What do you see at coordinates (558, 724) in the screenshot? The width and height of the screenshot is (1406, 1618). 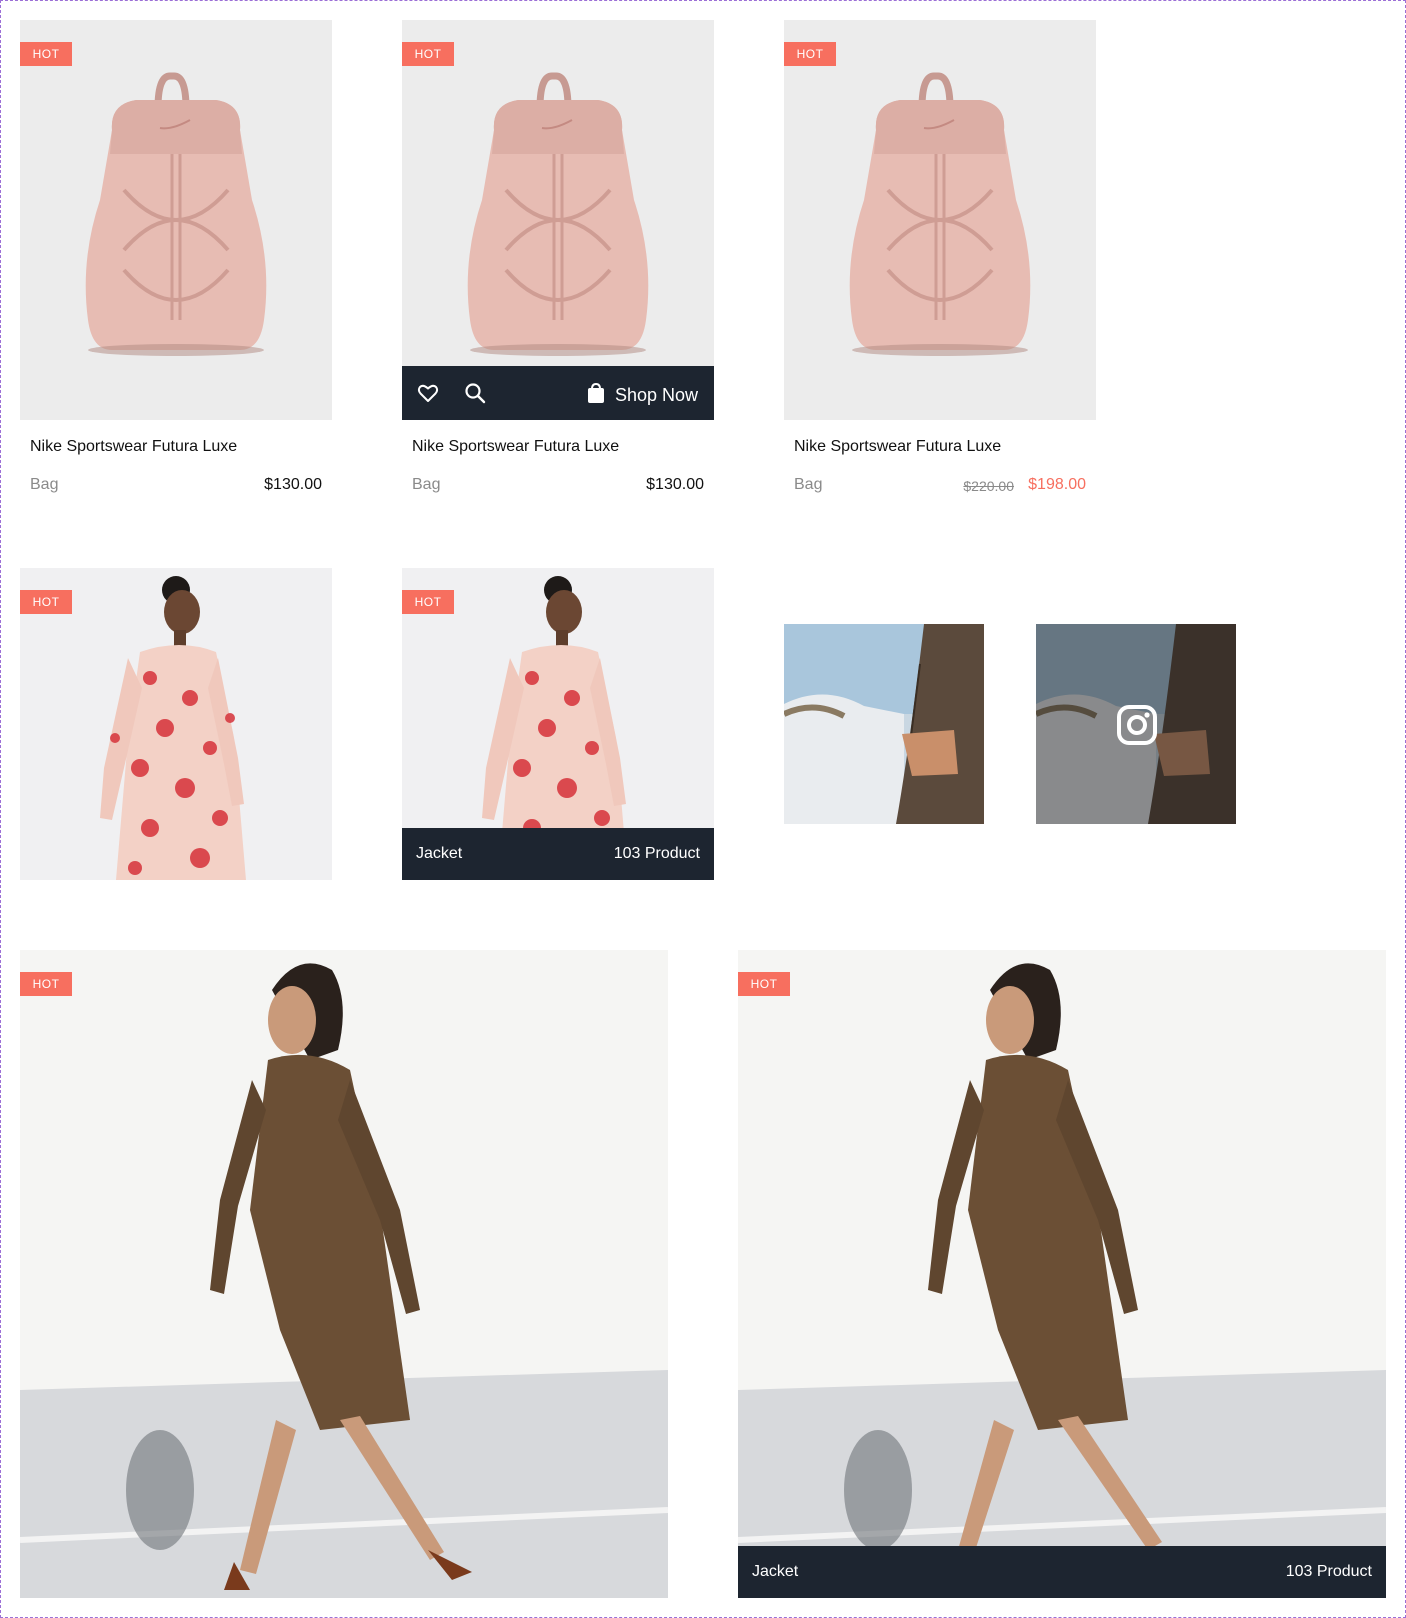 I see `category-card: HOT Jacket 103 Product` at bounding box center [558, 724].